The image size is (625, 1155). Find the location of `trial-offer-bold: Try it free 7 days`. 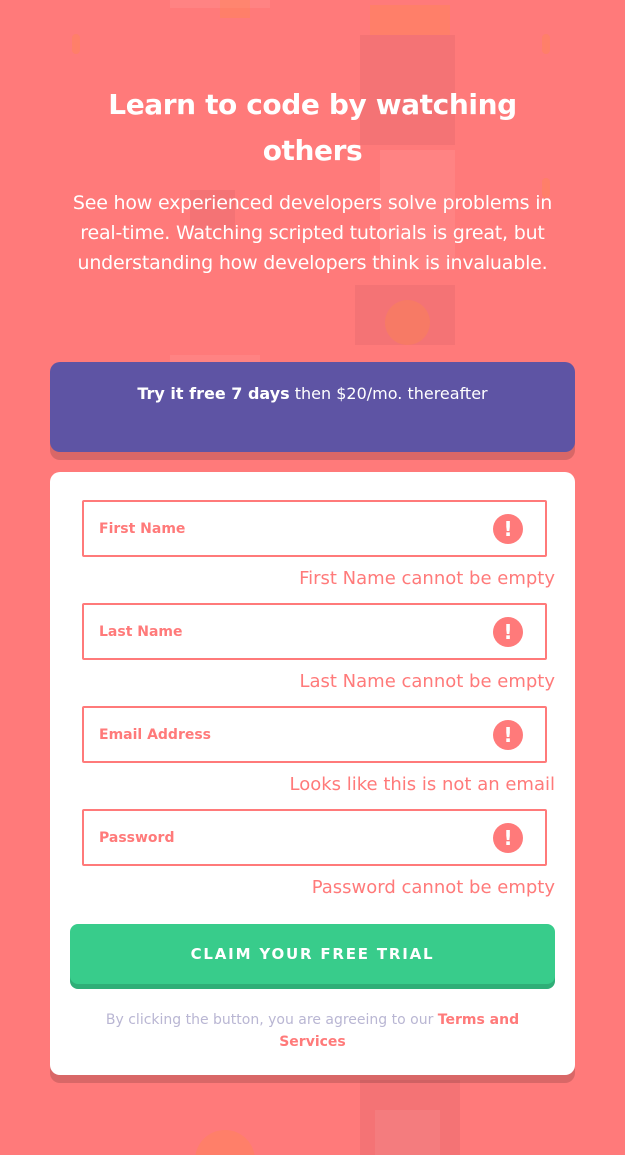

trial-offer-bold: Try it free 7 days is located at coordinates (213, 393).